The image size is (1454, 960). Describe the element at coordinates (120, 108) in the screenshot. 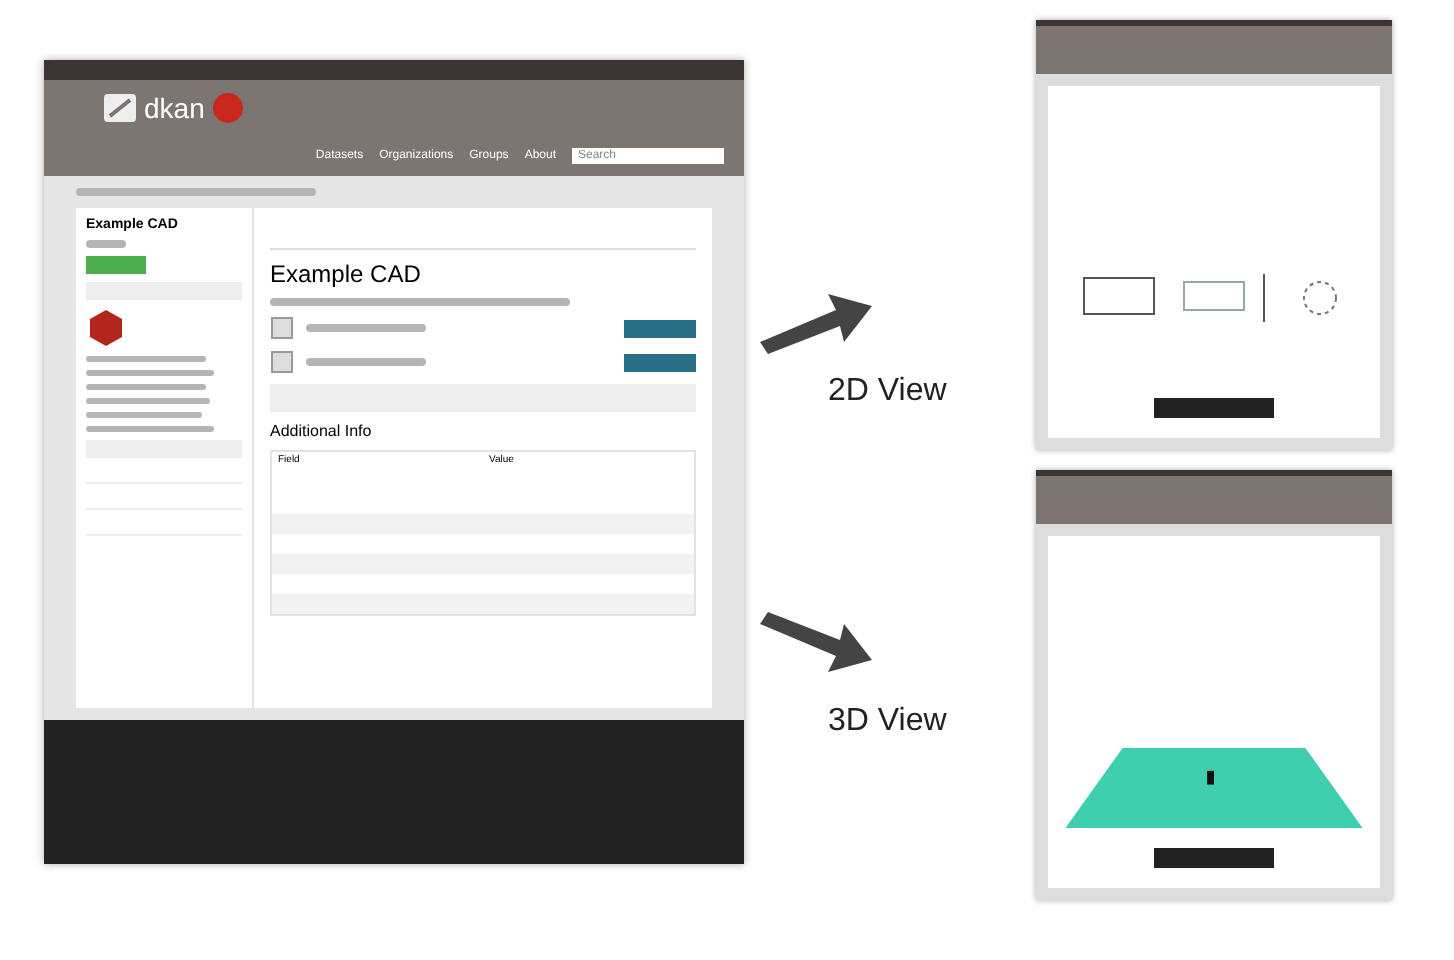

I see `logo-icon` at that location.